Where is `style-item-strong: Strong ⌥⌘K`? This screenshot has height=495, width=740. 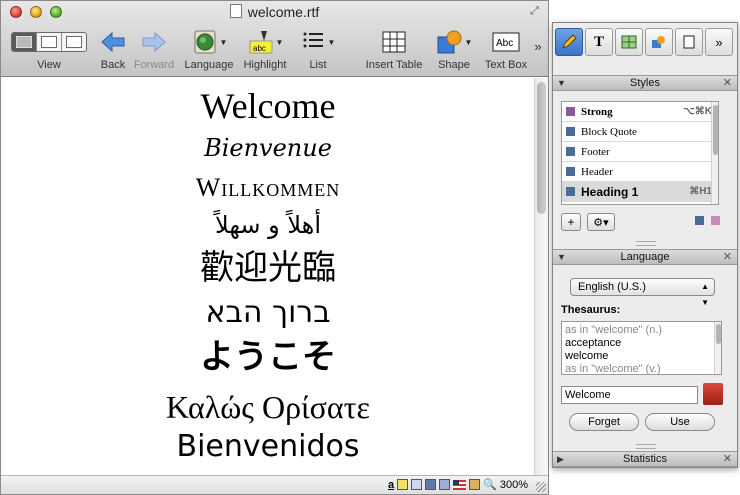
style-item-strong: Strong ⌥⌘K is located at coordinates (640, 112).